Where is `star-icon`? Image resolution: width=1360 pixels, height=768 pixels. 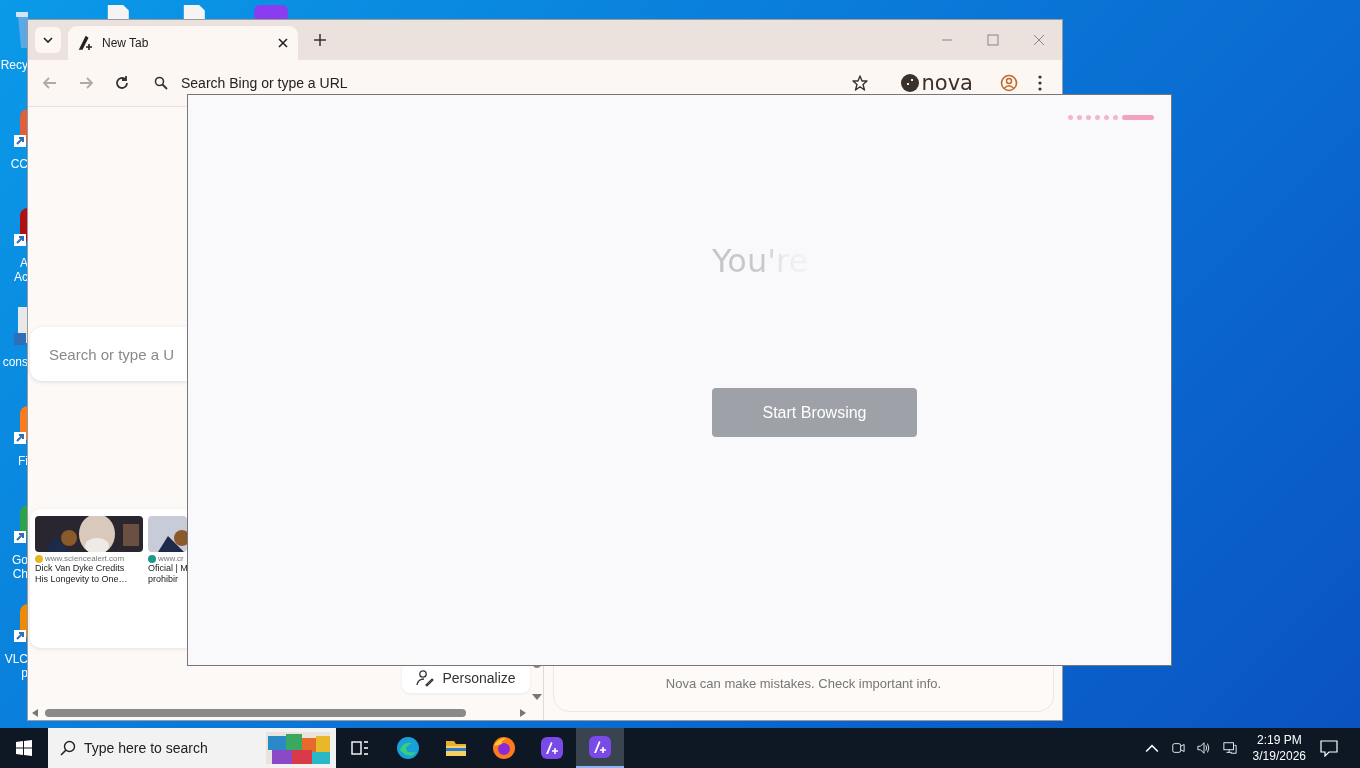
star-icon is located at coordinates (859, 83).